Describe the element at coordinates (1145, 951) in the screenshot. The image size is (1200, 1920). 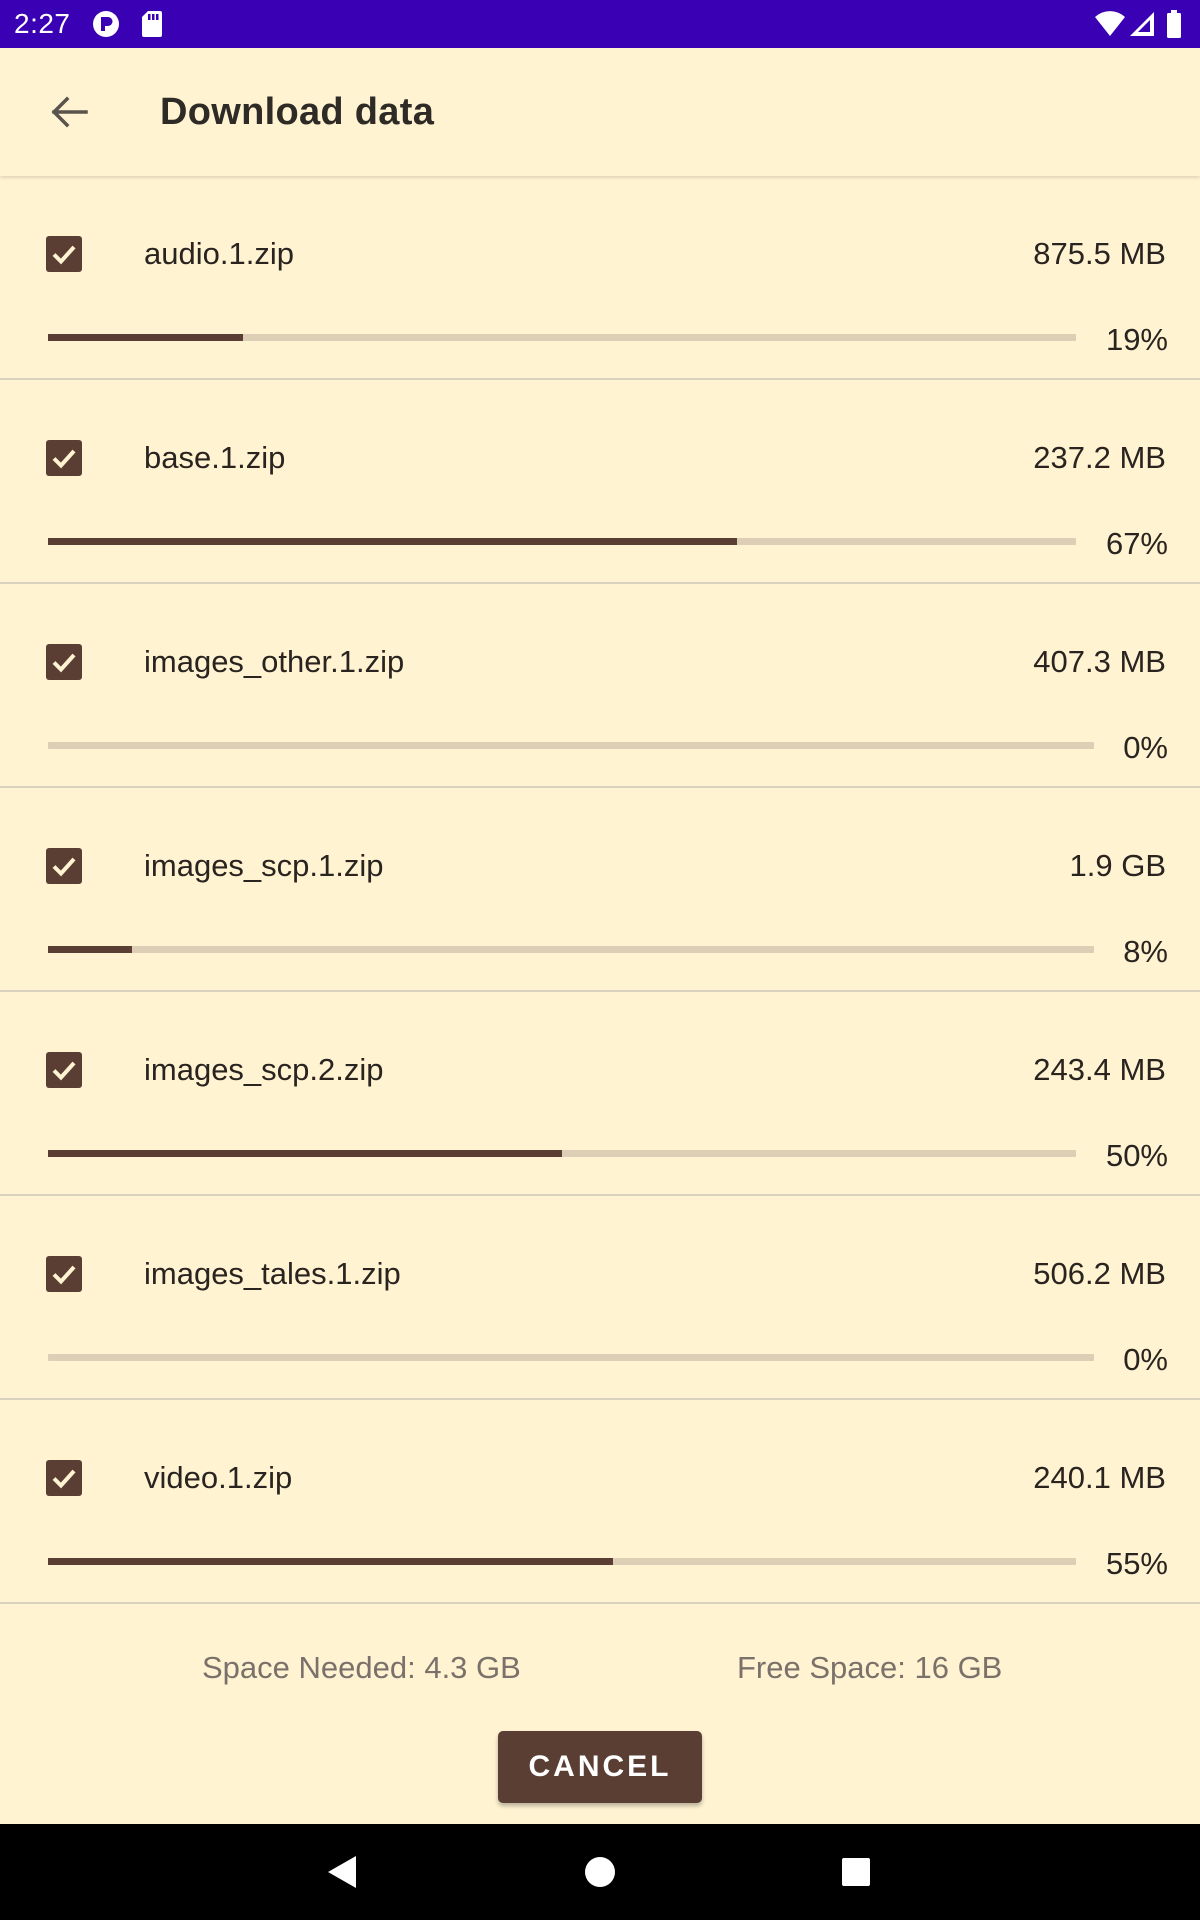
I see `download-progress-percent: 8%` at that location.